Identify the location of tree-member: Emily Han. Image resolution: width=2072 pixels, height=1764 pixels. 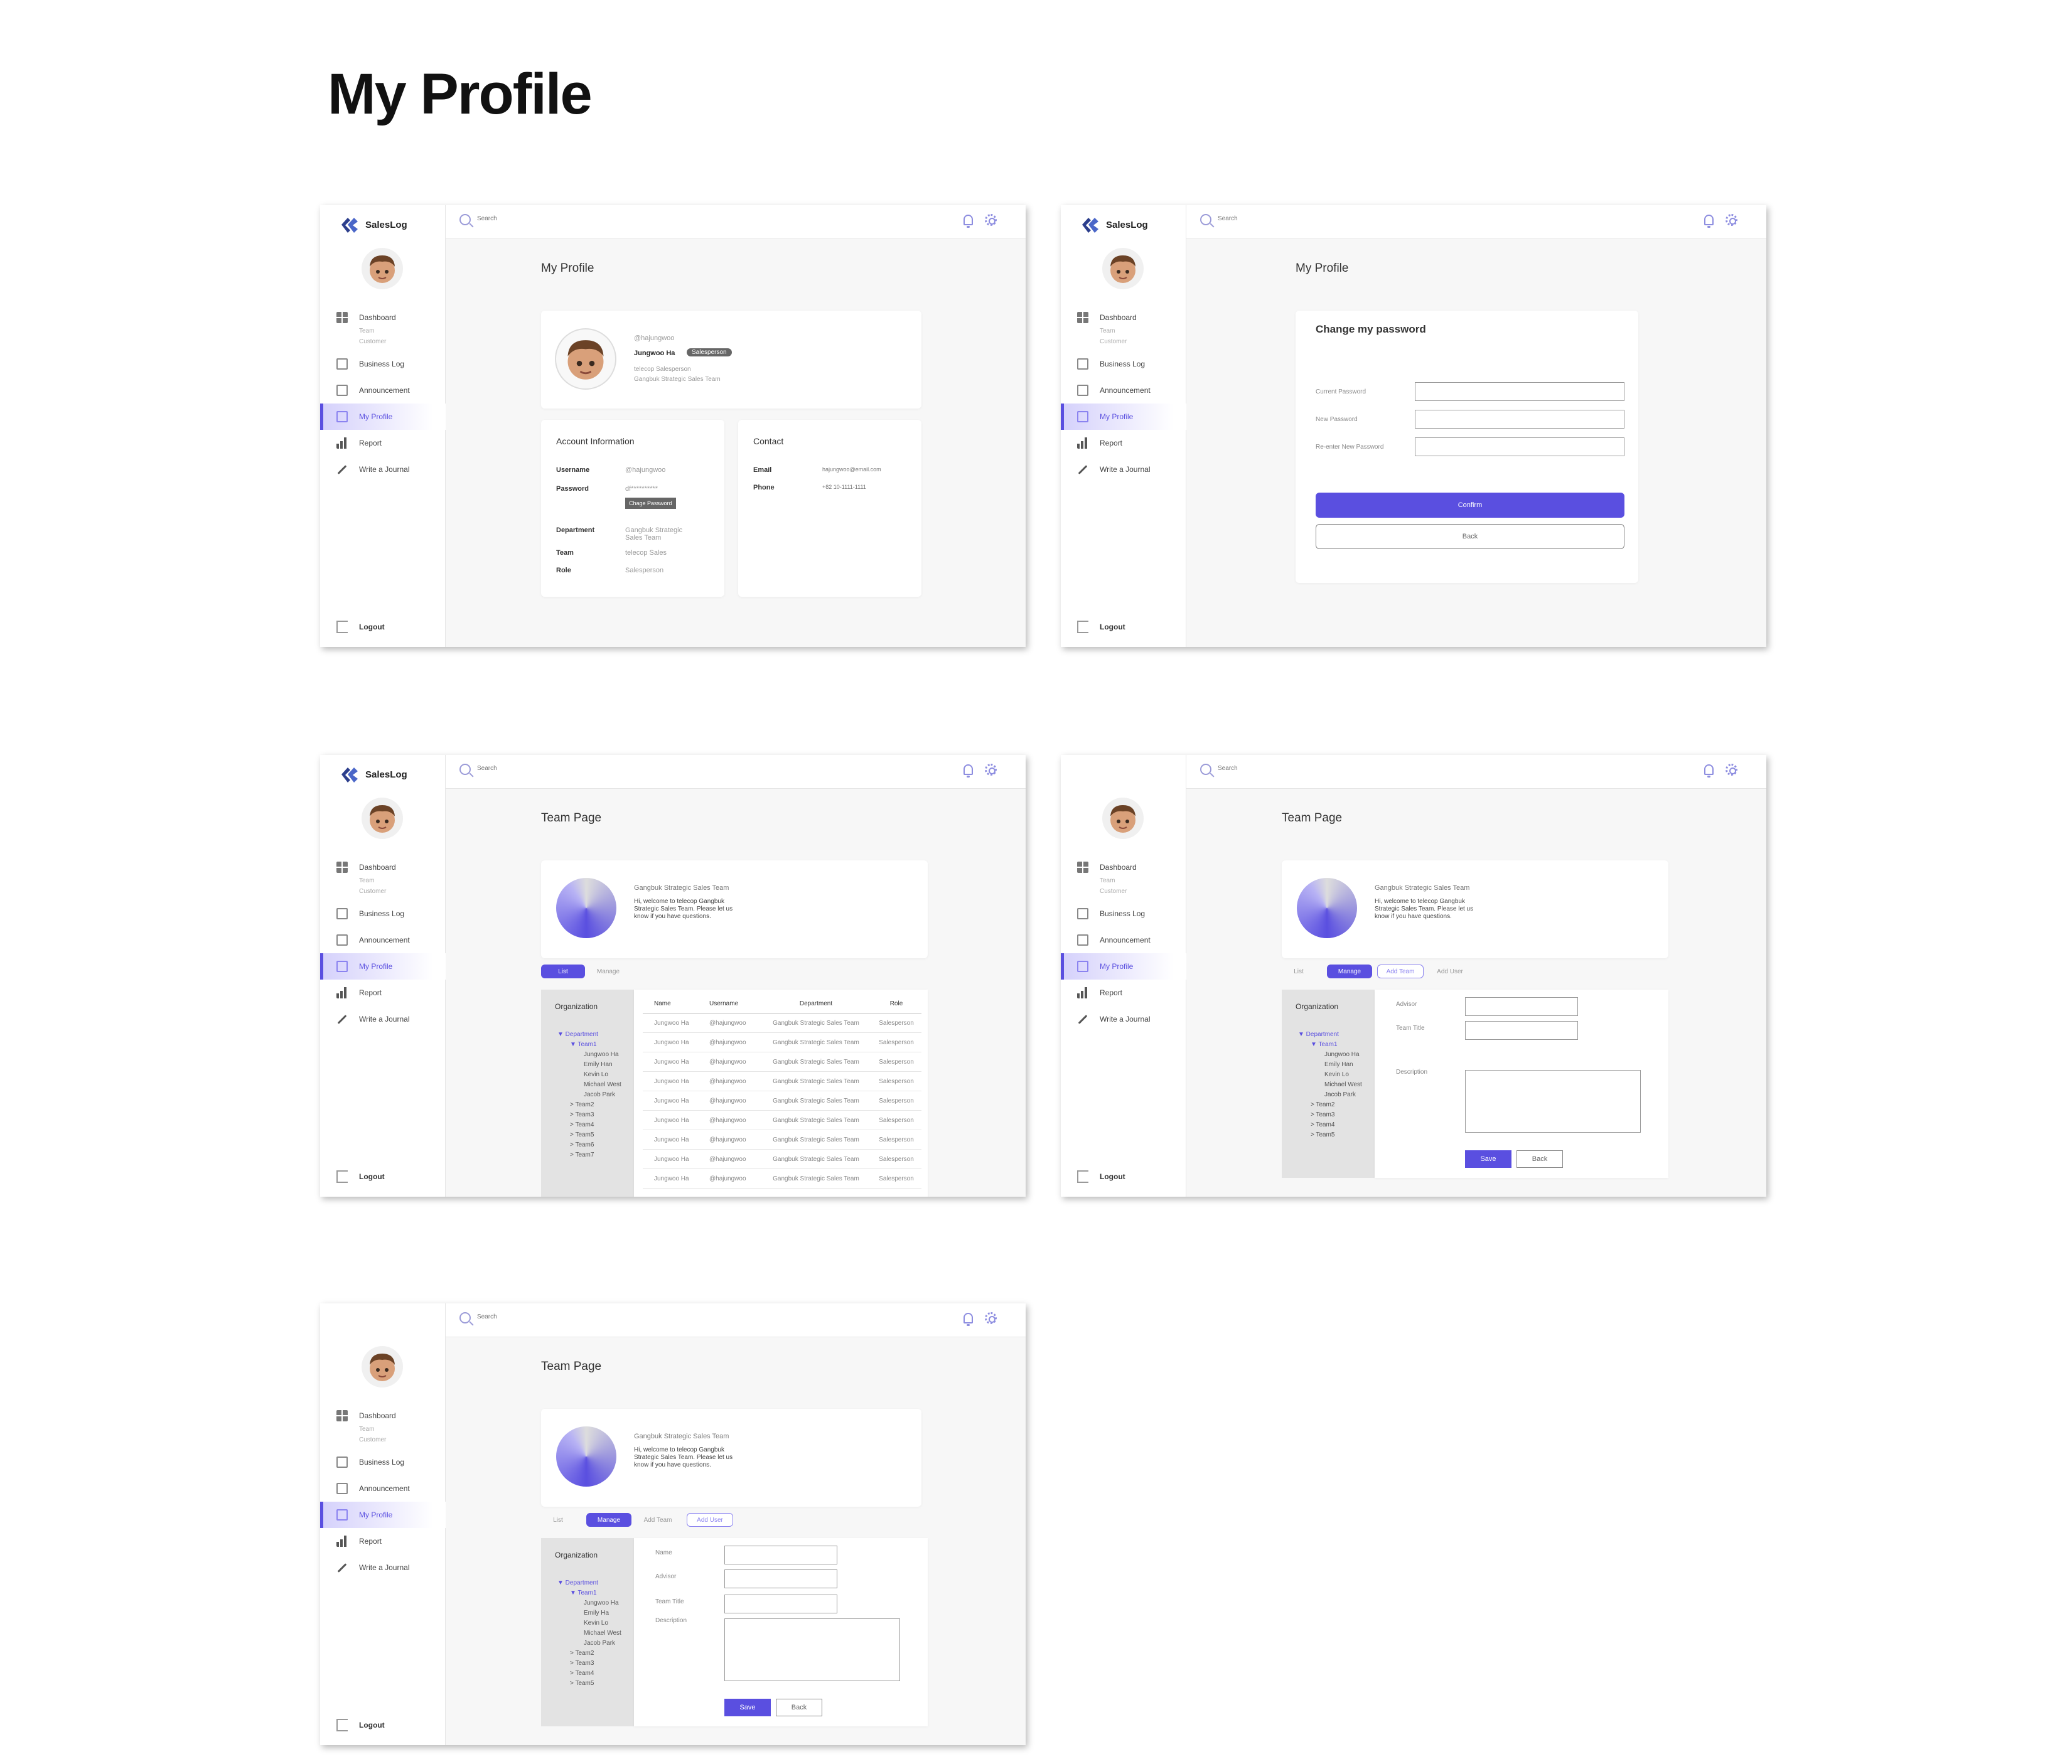
(595, 1065).